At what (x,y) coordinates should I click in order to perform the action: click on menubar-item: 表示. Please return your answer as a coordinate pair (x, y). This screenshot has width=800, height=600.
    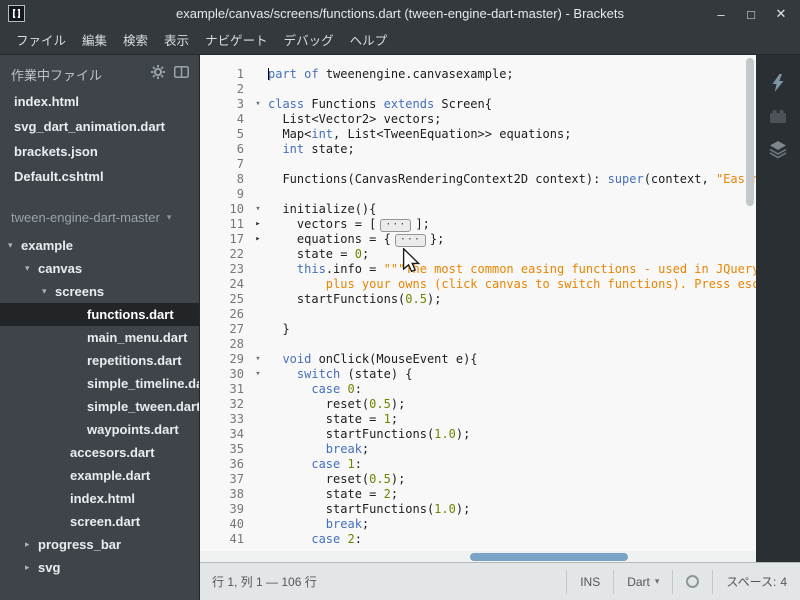
    Looking at the image, I should click on (176, 41).